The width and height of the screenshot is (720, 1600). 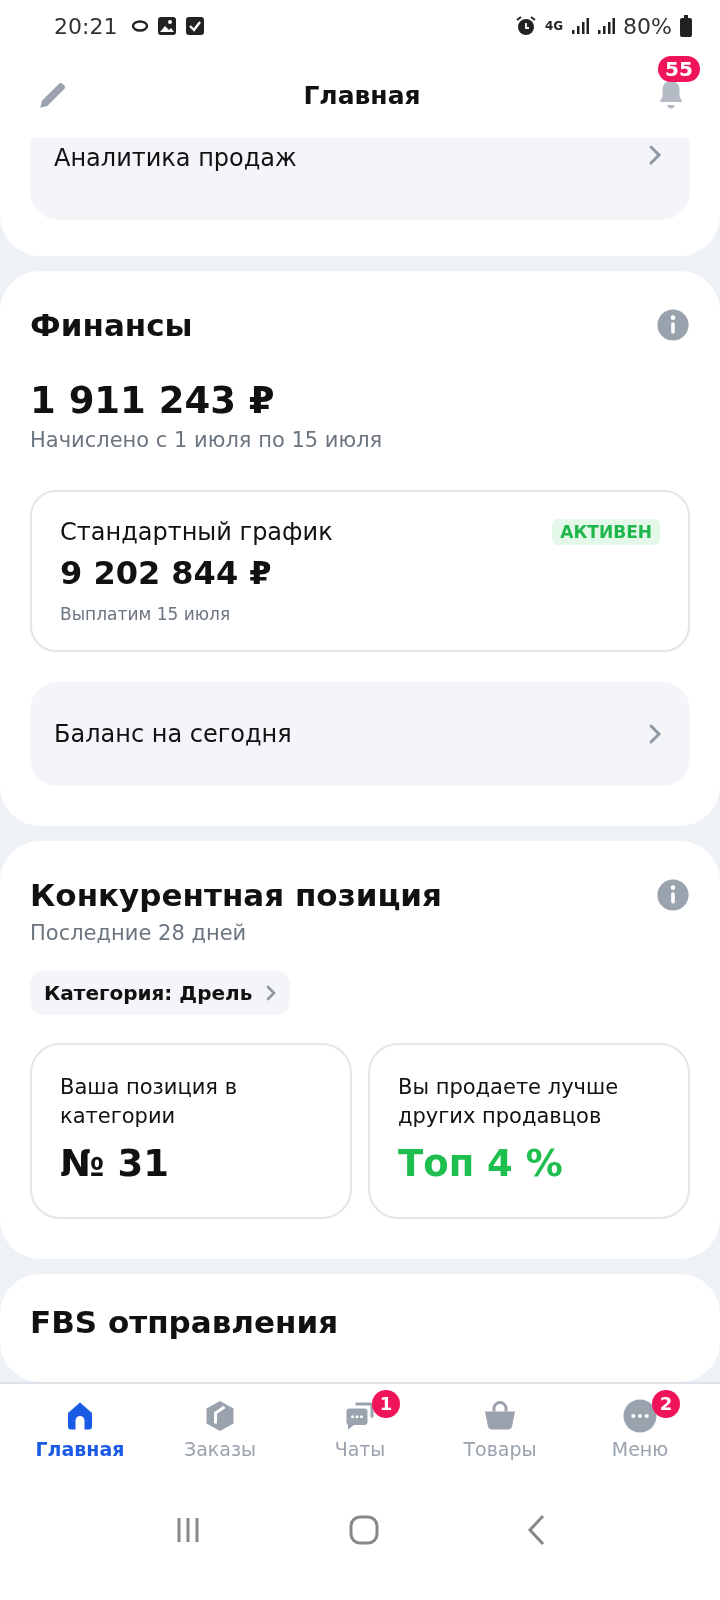 What do you see at coordinates (360, 734) in the screenshot?
I see `balance-link: Баланс на сегодня` at bounding box center [360, 734].